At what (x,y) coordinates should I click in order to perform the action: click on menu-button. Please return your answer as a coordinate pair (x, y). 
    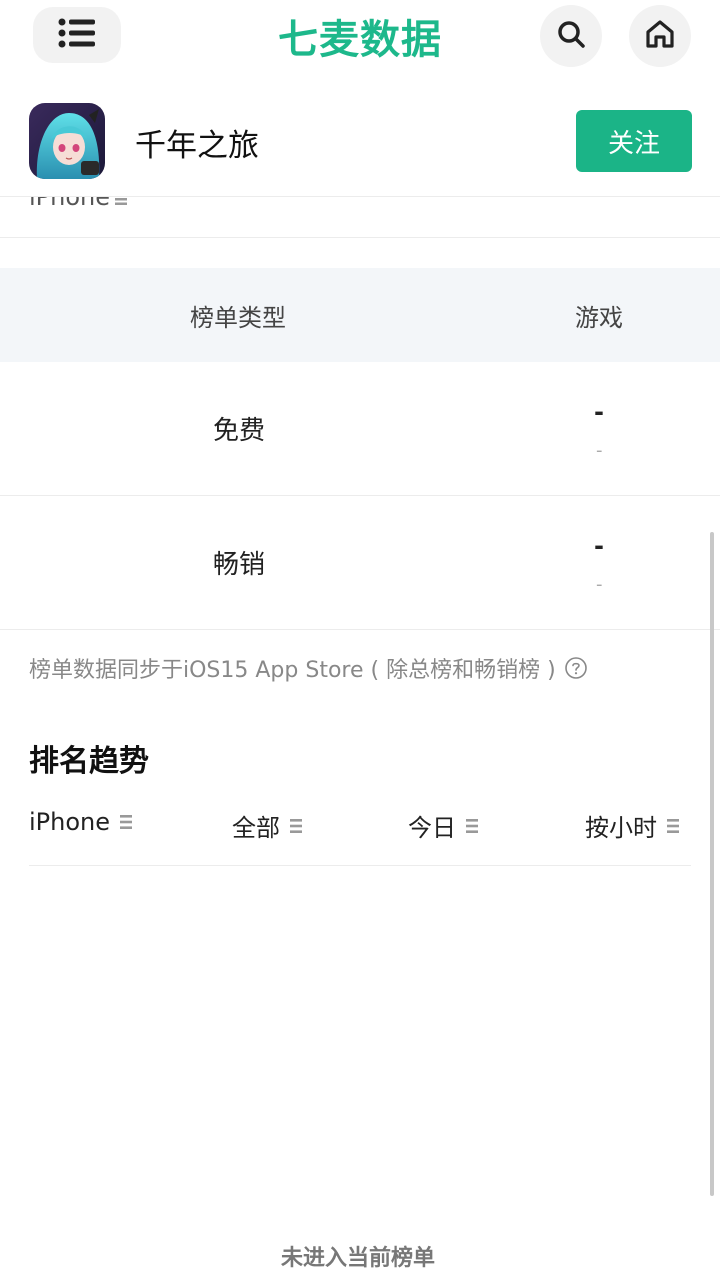
    Looking at the image, I should click on (77, 35).